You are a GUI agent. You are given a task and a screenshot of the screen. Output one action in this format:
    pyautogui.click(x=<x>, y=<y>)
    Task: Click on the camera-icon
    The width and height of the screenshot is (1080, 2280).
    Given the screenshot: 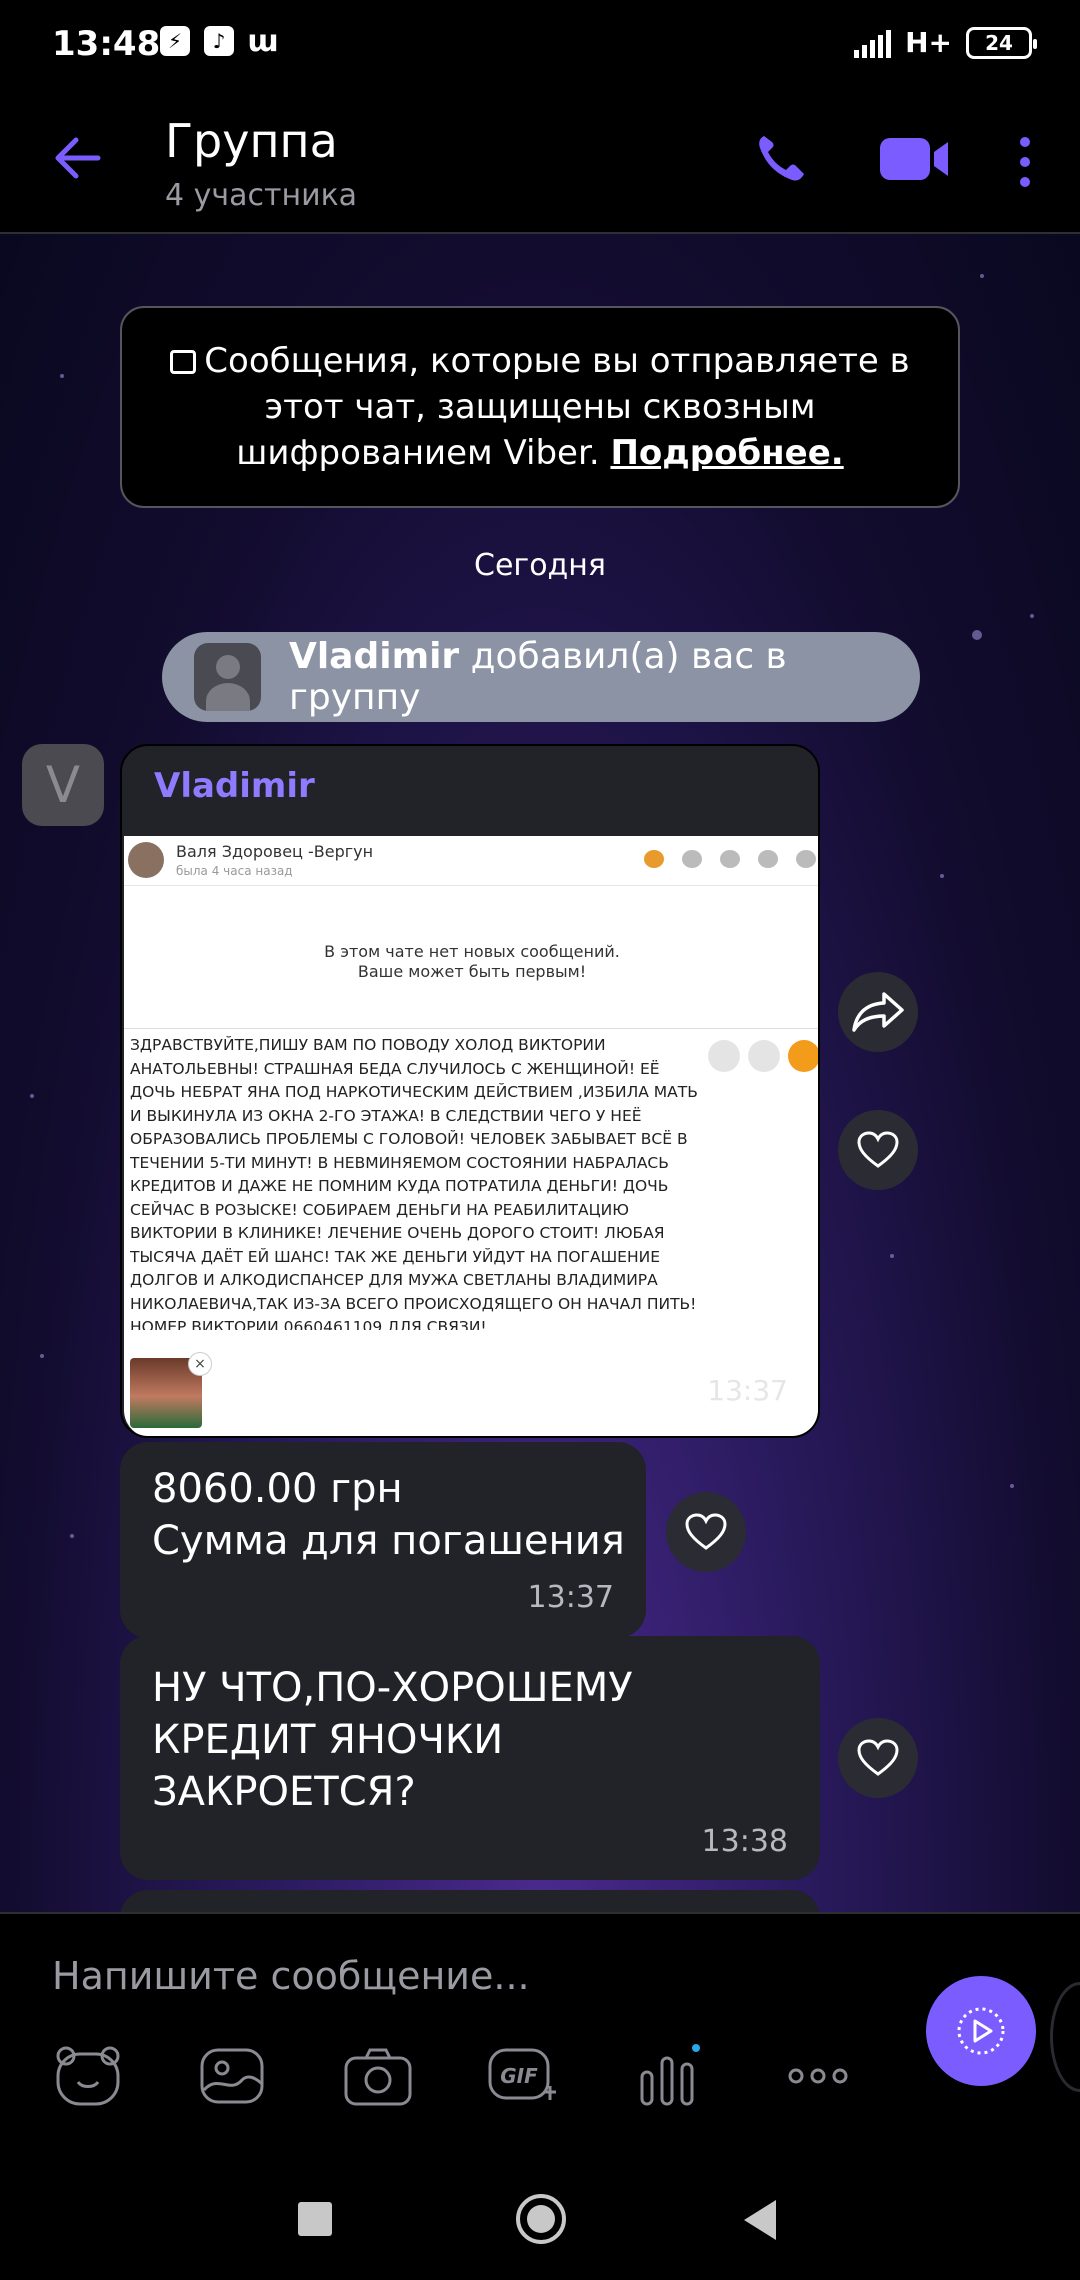 What is the action you would take?
    pyautogui.click(x=378, y=2076)
    